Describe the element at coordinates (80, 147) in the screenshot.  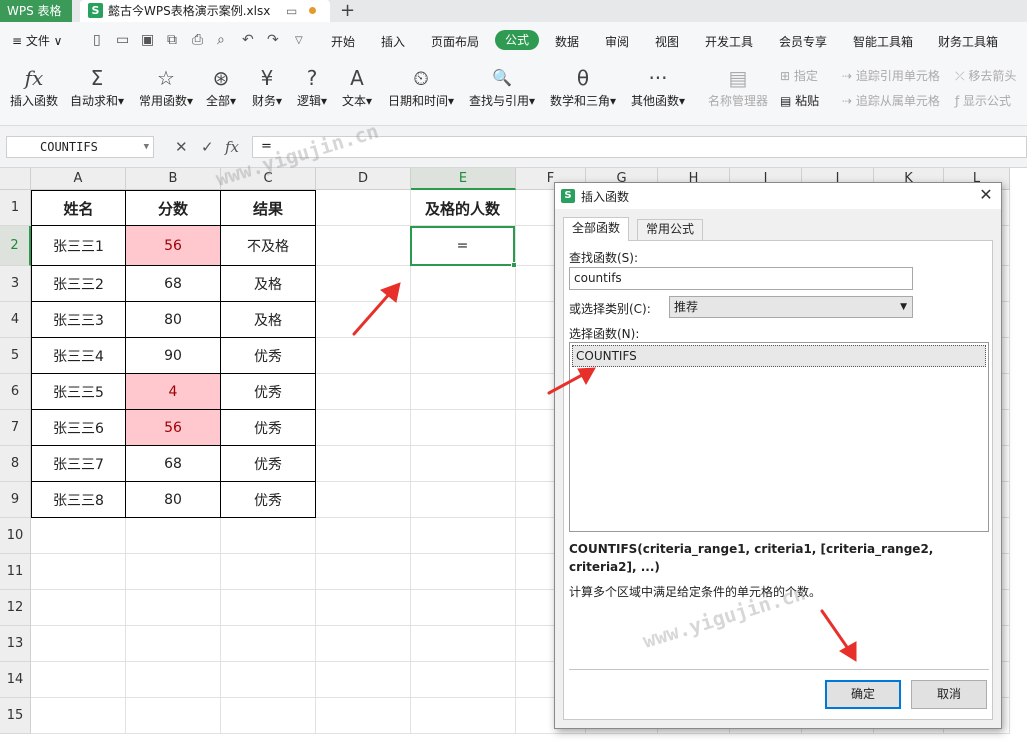
I see `name-box: COUNTIFS ▼` at that location.